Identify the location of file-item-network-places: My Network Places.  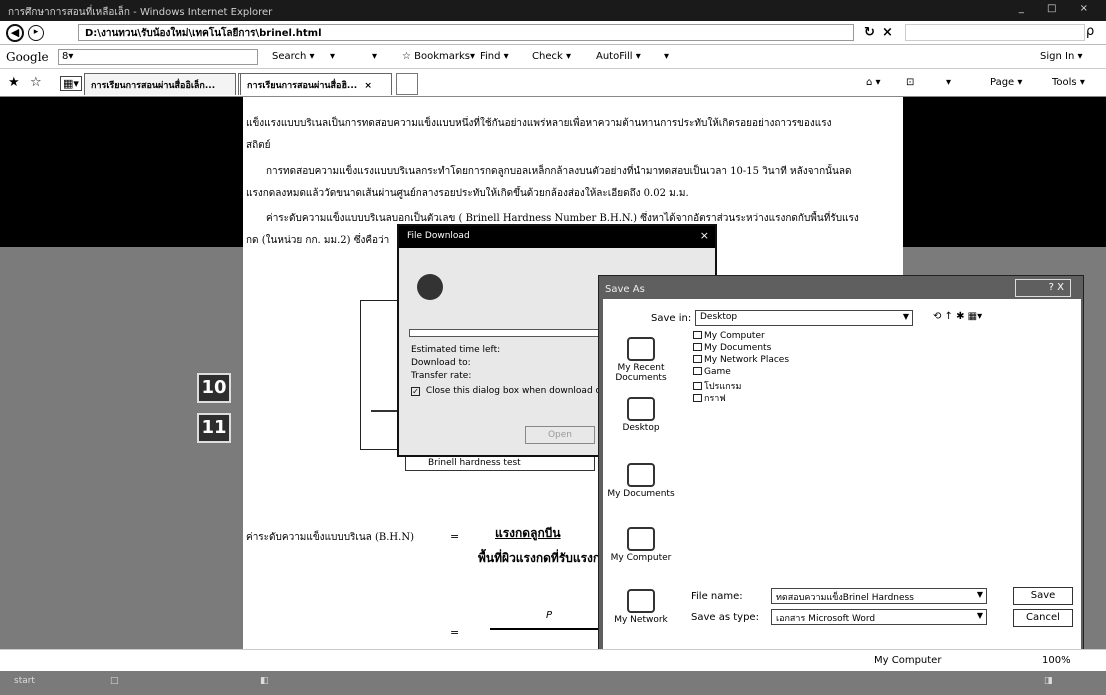
(741, 360).